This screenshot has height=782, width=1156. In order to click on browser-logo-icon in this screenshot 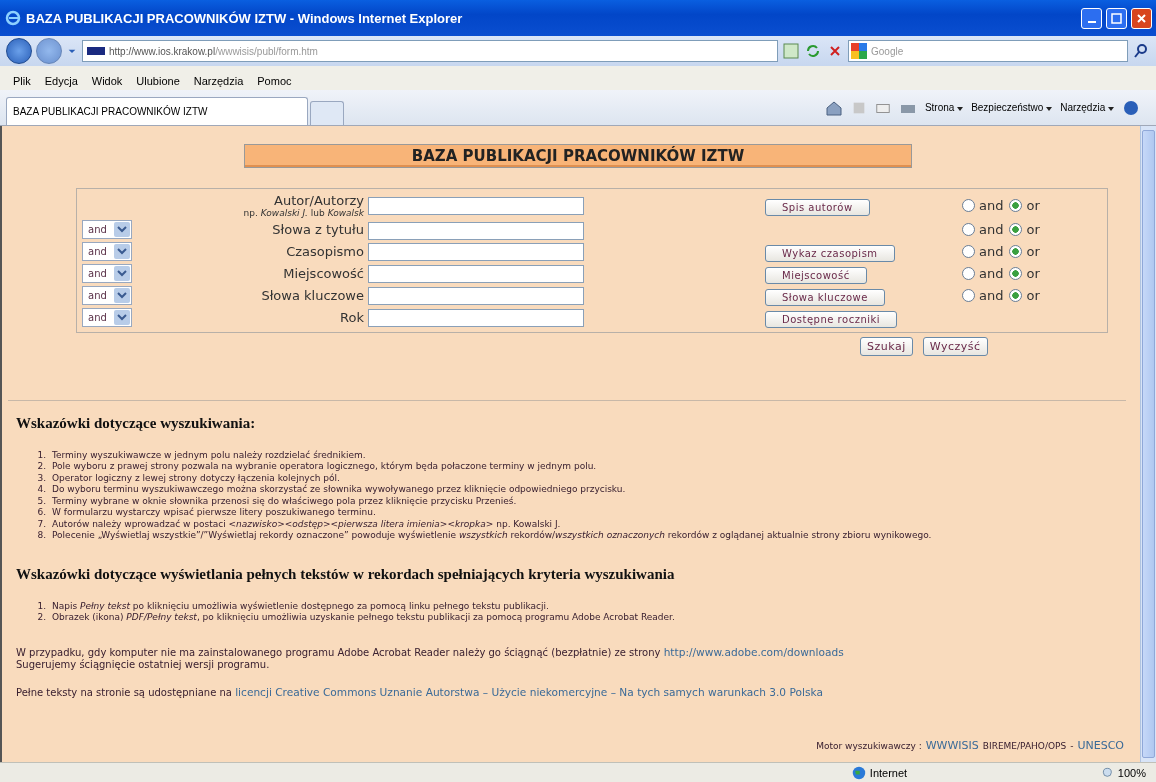, I will do `click(13, 18)`.